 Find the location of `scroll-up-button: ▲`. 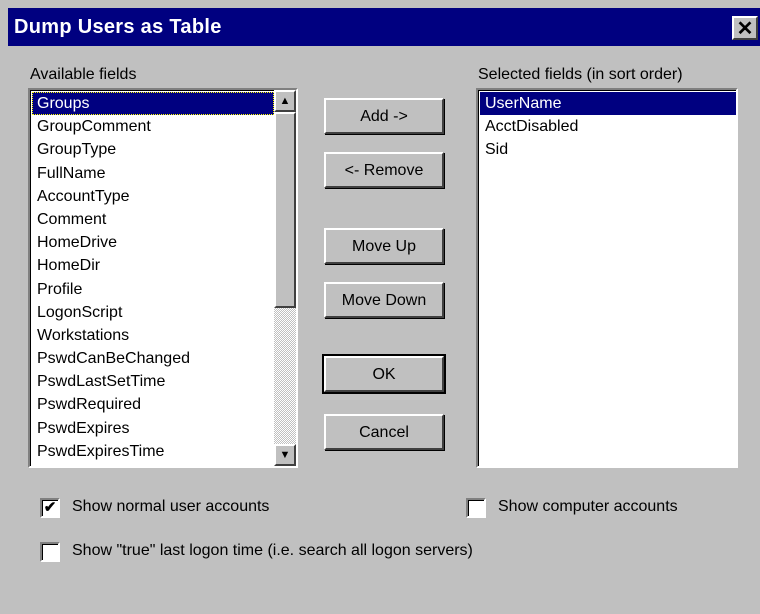

scroll-up-button: ▲ is located at coordinates (285, 101).